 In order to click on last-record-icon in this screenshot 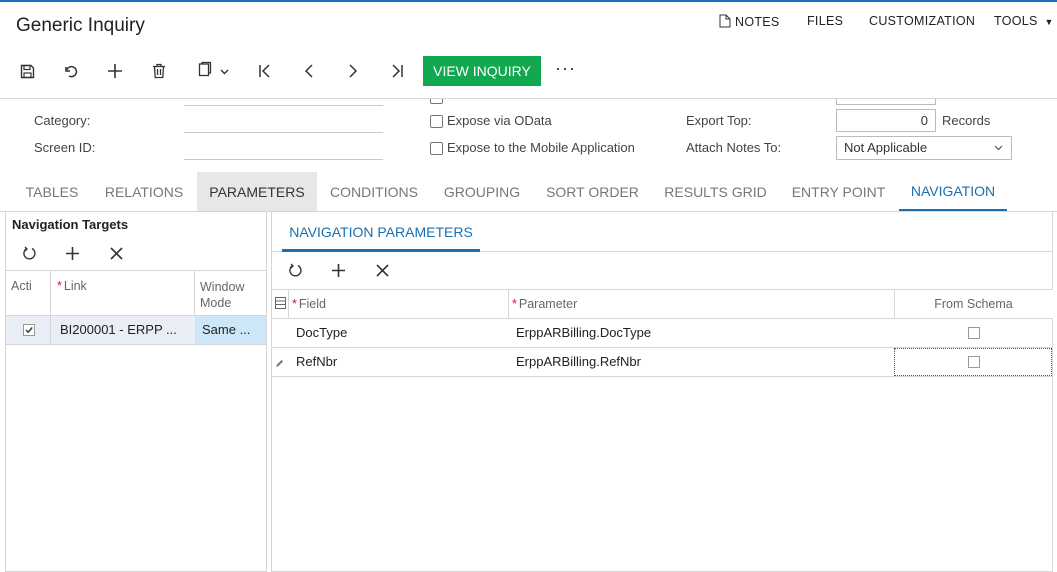, I will do `click(397, 71)`.